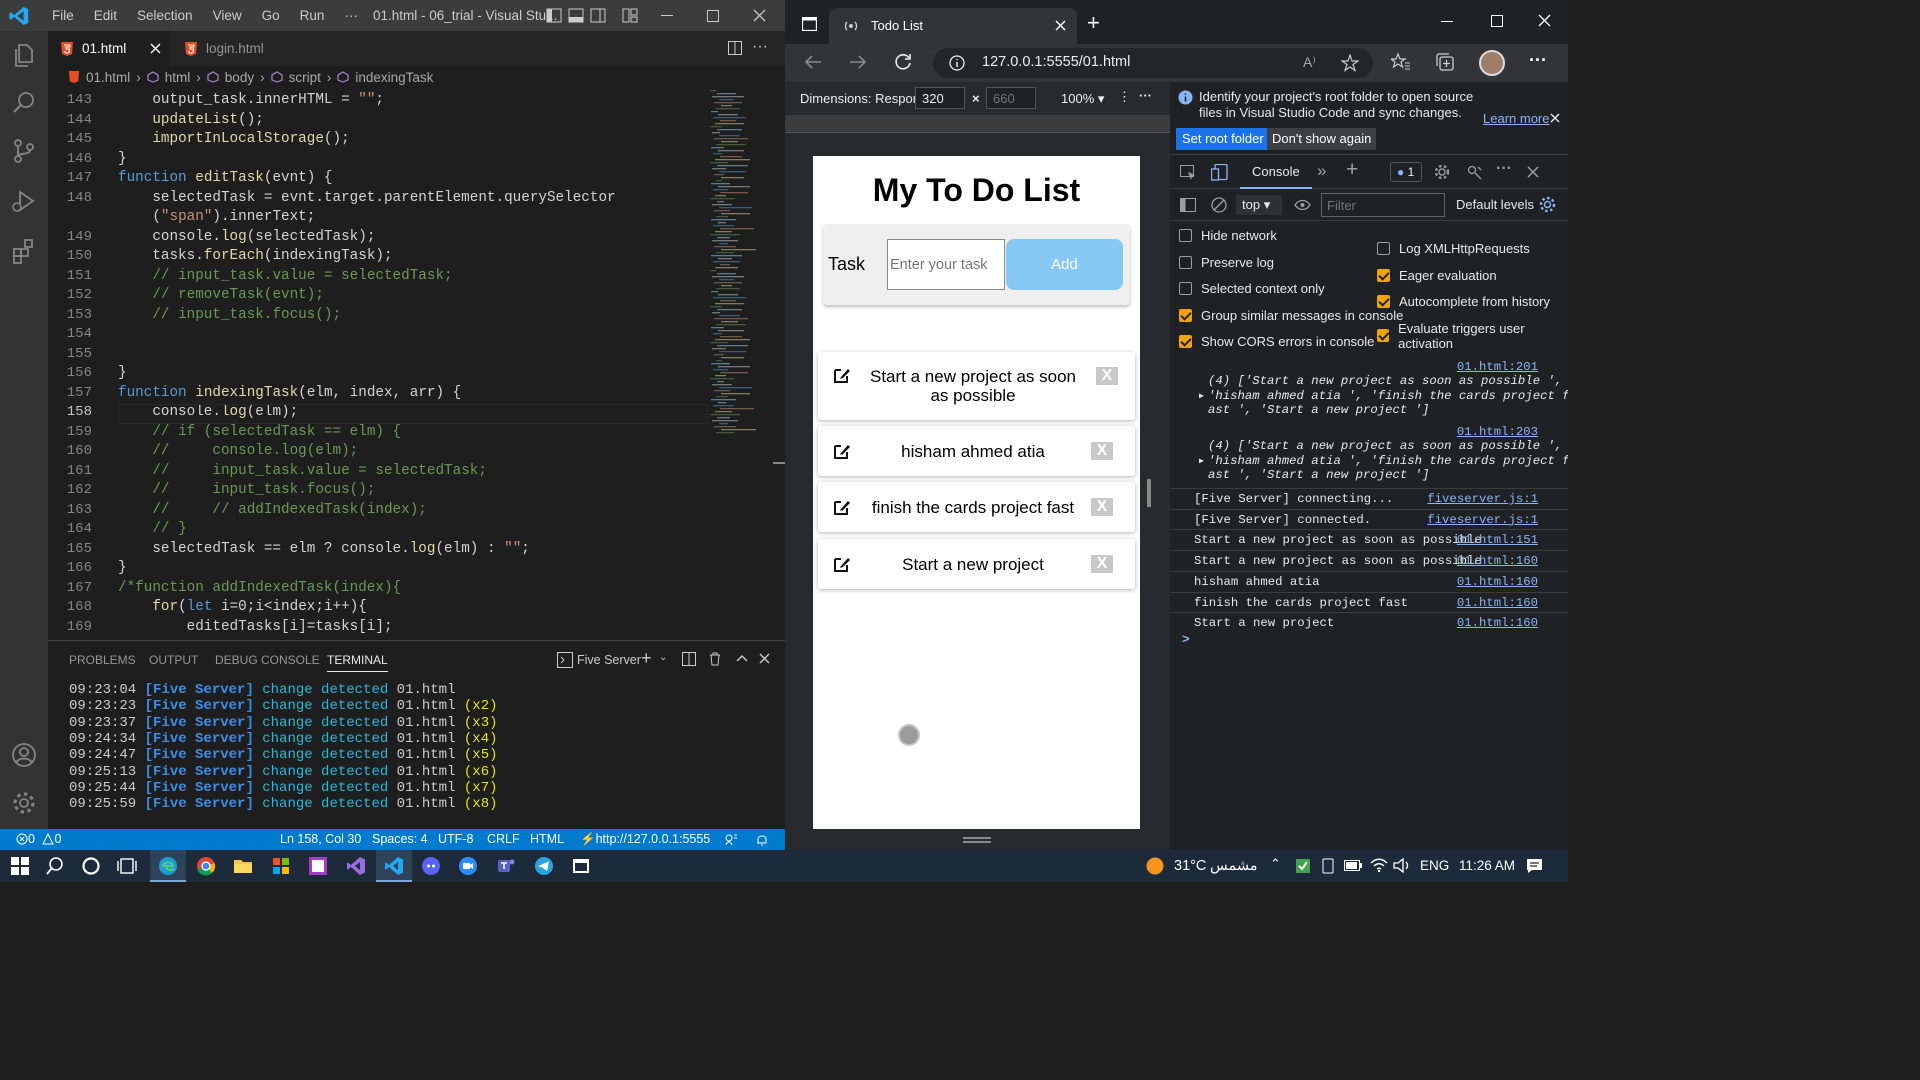 Image resolution: width=1920 pixels, height=1080 pixels. I want to click on scrollbar-thumb, so click(779, 463).